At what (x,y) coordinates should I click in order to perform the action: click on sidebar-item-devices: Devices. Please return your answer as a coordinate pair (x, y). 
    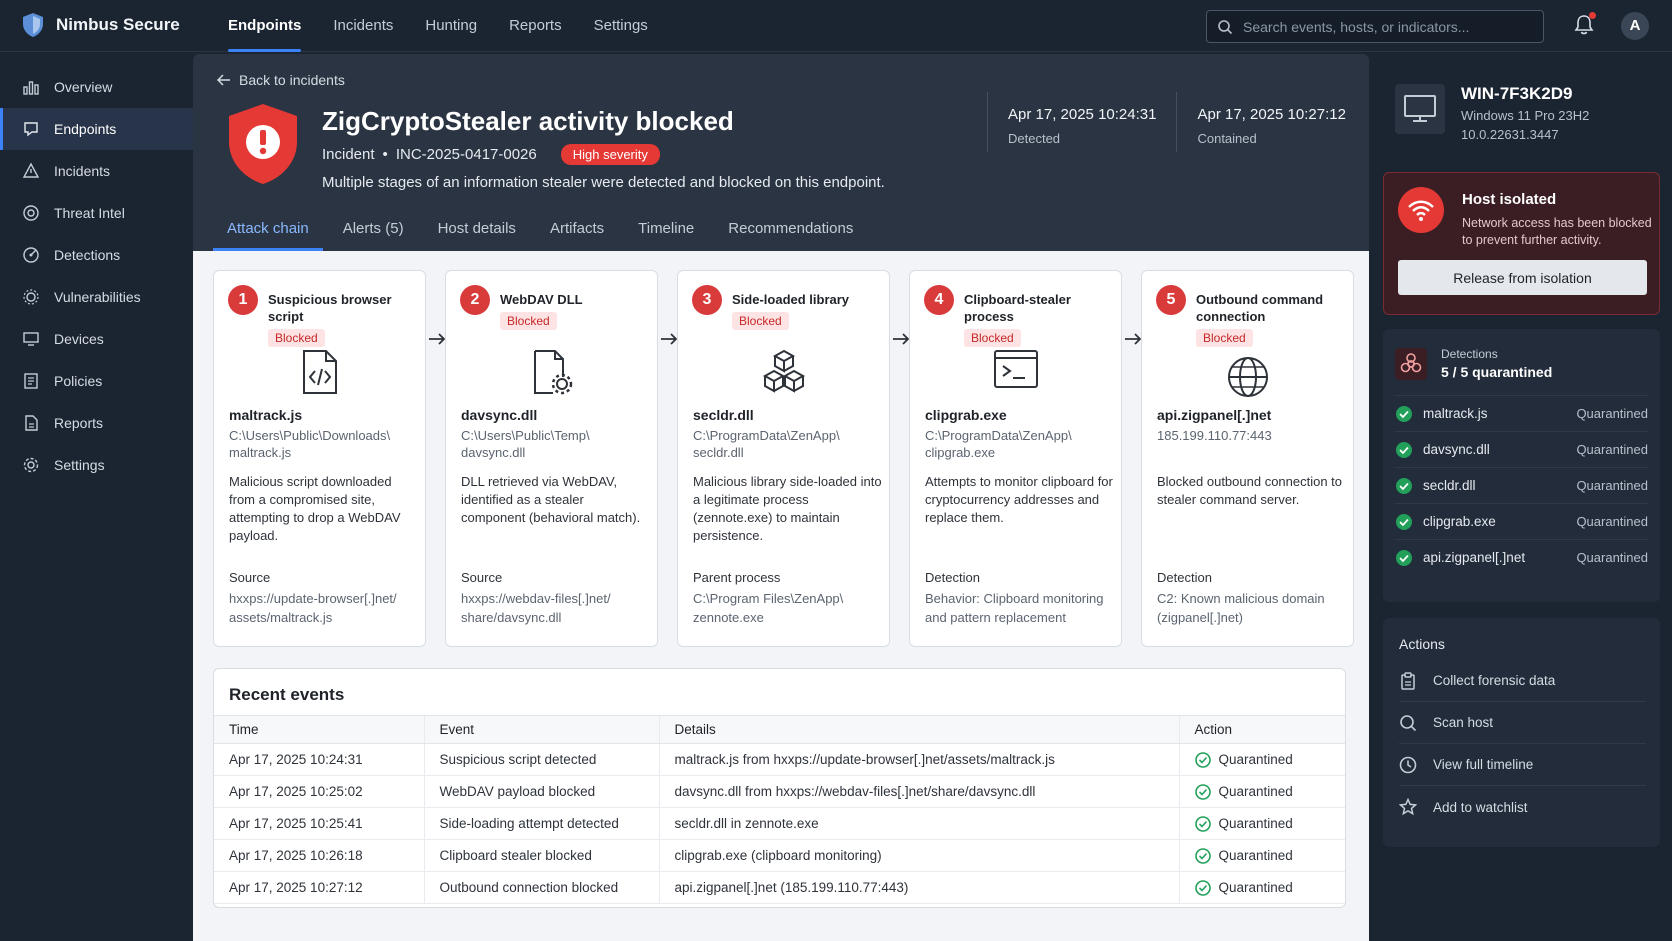
    Looking at the image, I should click on (96, 339).